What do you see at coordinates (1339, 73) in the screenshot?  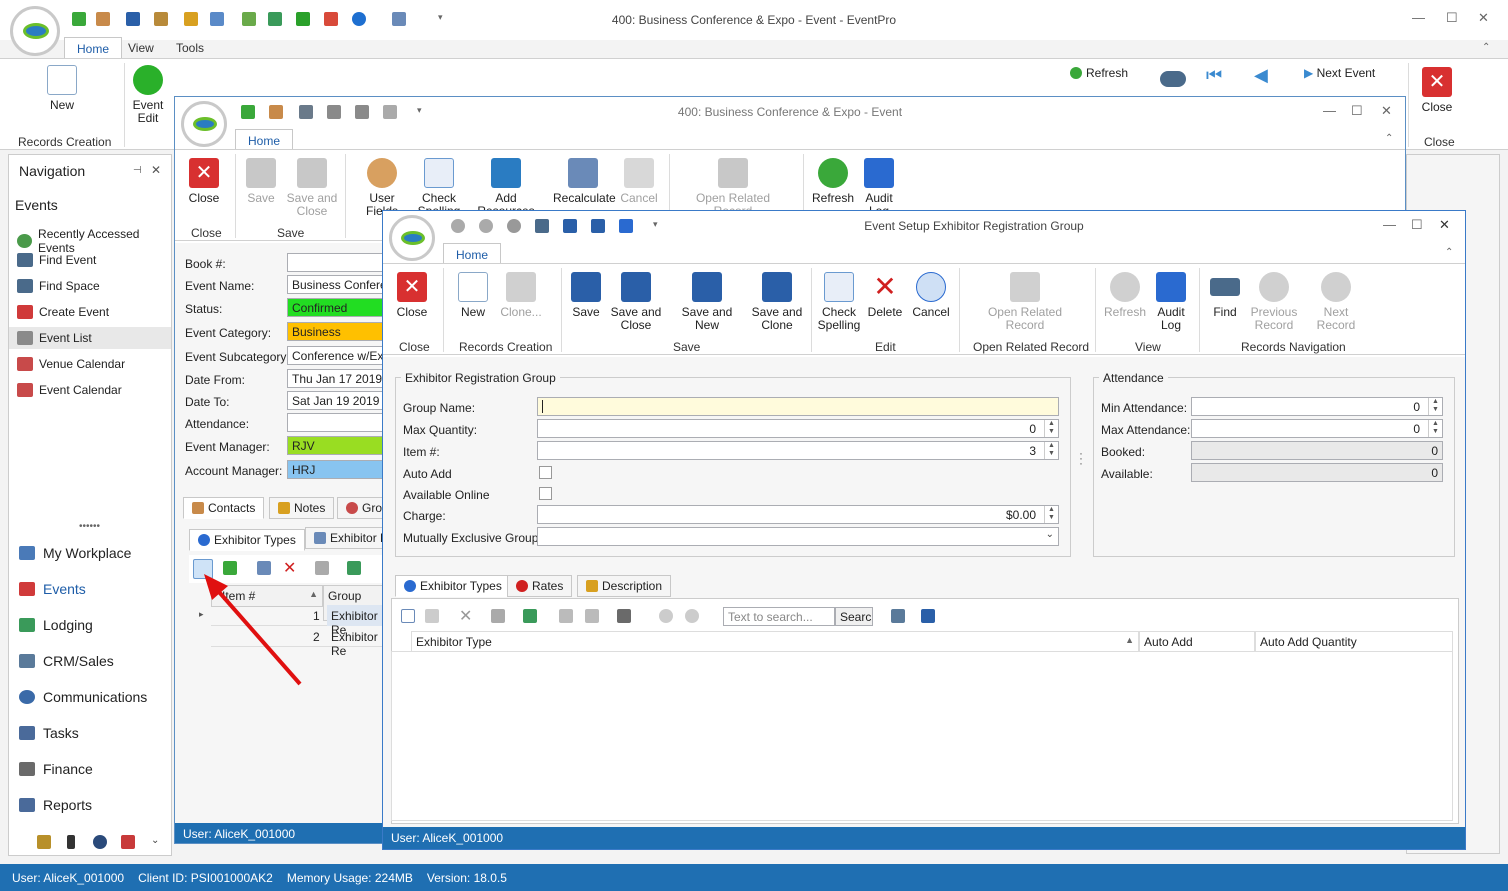 I see `next-event-button: ▶ Next Event` at bounding box center [1339, 73].